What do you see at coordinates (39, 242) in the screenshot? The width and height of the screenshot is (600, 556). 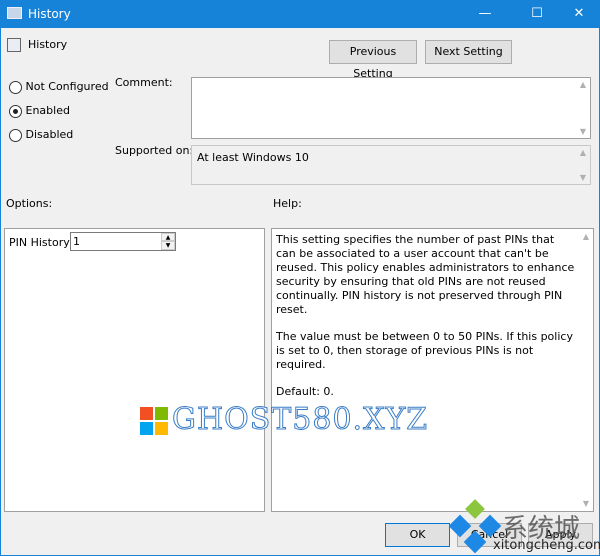 I see `pin-history-label: PIN History` at bounding box center [39, 242].